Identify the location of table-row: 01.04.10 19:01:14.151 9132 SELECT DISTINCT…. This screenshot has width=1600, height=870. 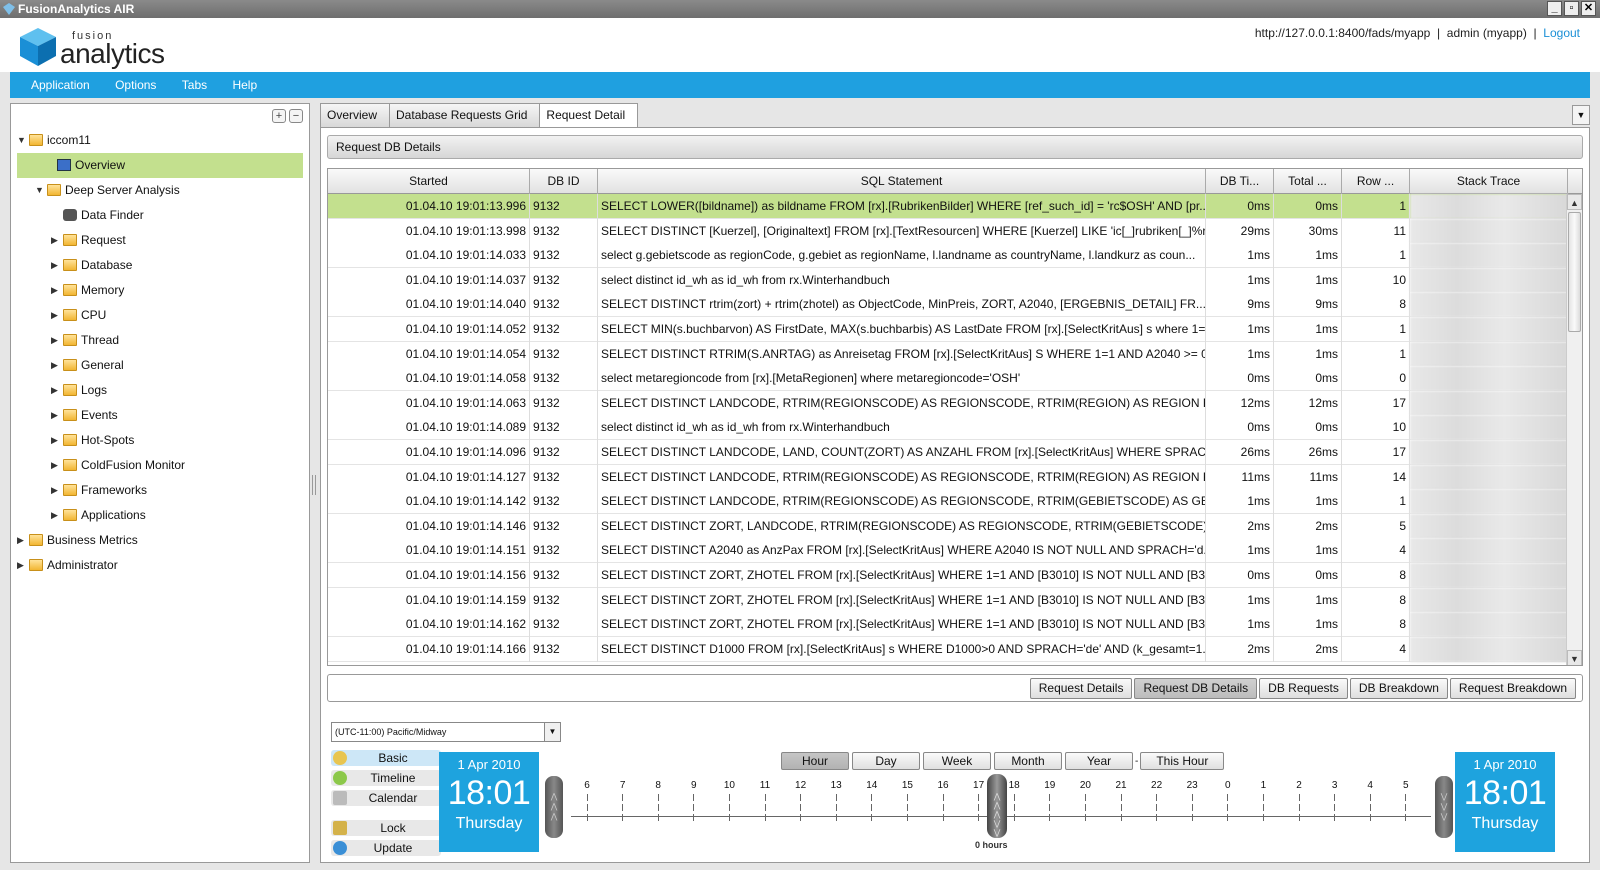
(948, 551).